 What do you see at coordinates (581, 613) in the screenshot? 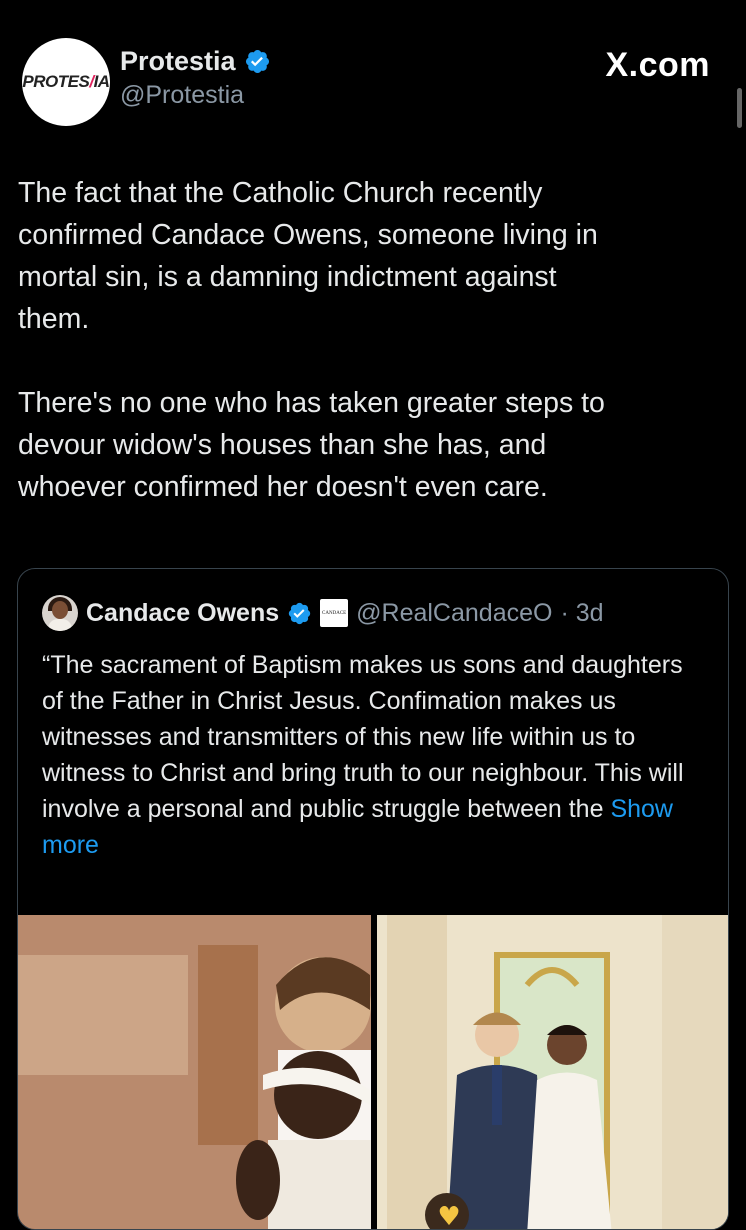
I see `quoted-timestamp: · 3d` at bounding box center [581, 613].